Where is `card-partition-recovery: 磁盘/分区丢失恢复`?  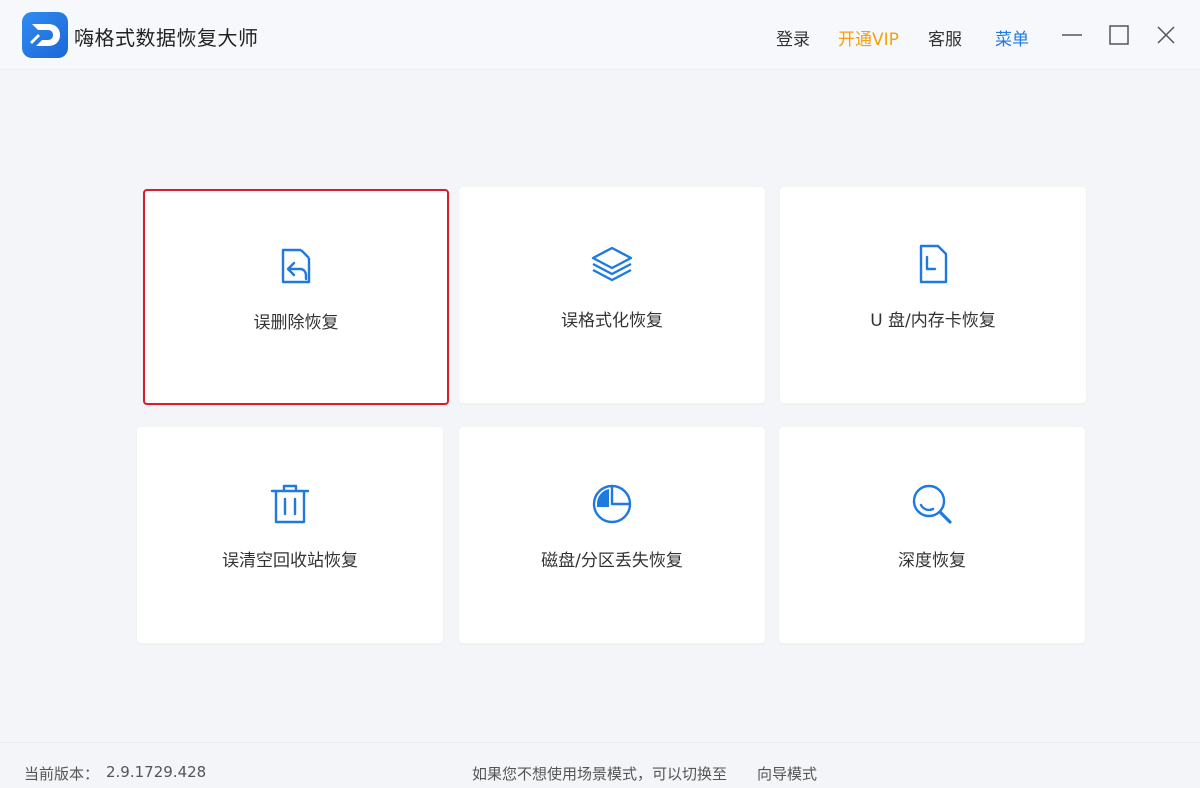
card-partition-recovery: 磁盘/分区丢失恢复 is located at coordinates (612, 535).